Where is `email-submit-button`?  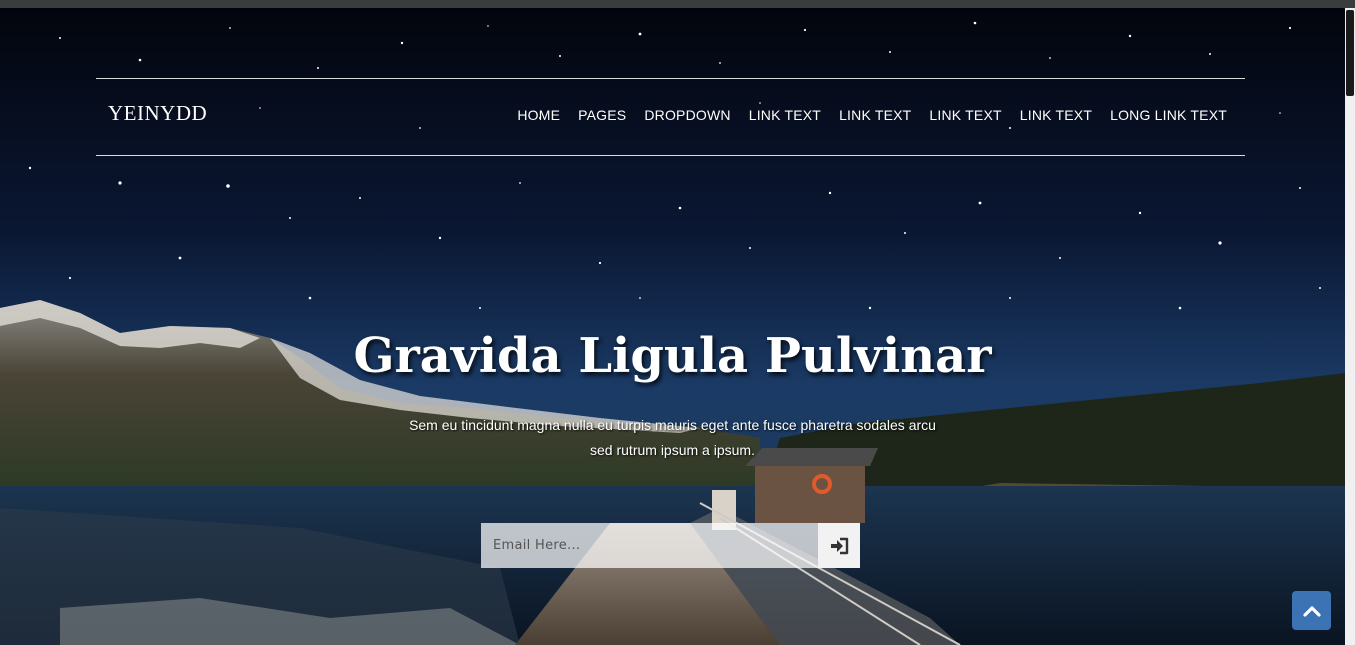
email-submit-button is located at coordinates (839, 545).